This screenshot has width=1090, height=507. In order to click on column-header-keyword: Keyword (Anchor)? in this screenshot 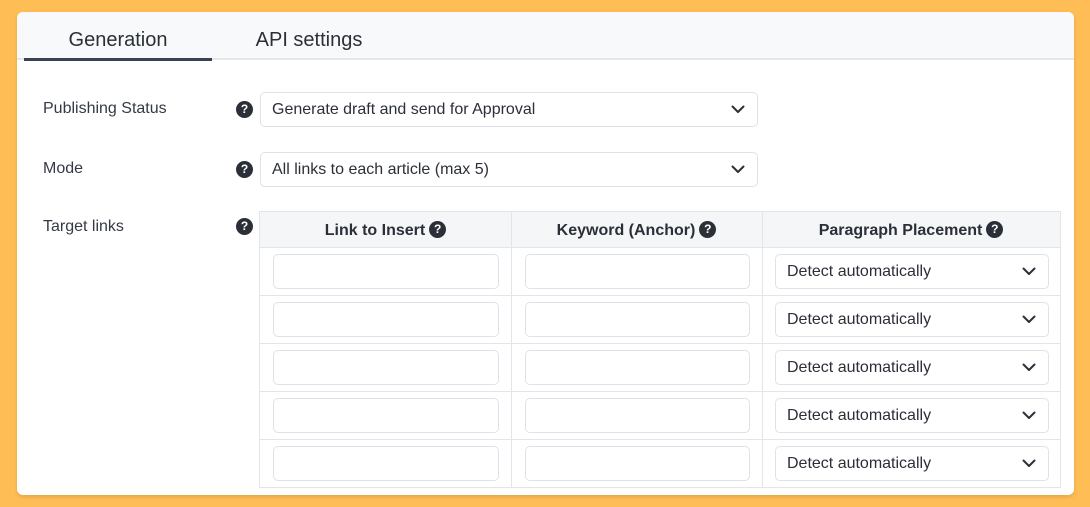, I will do `click(636, 230)`.